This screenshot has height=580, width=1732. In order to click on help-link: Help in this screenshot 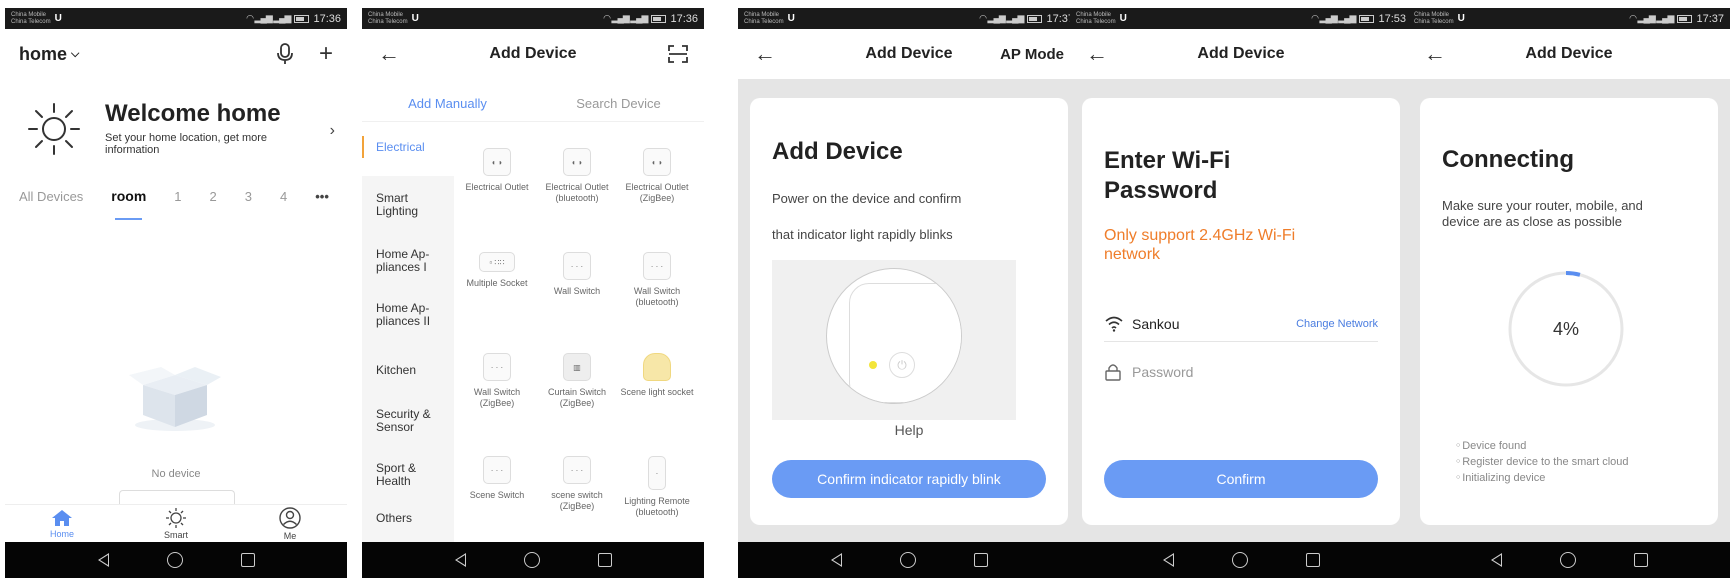, I will do `click(909, 430)`.